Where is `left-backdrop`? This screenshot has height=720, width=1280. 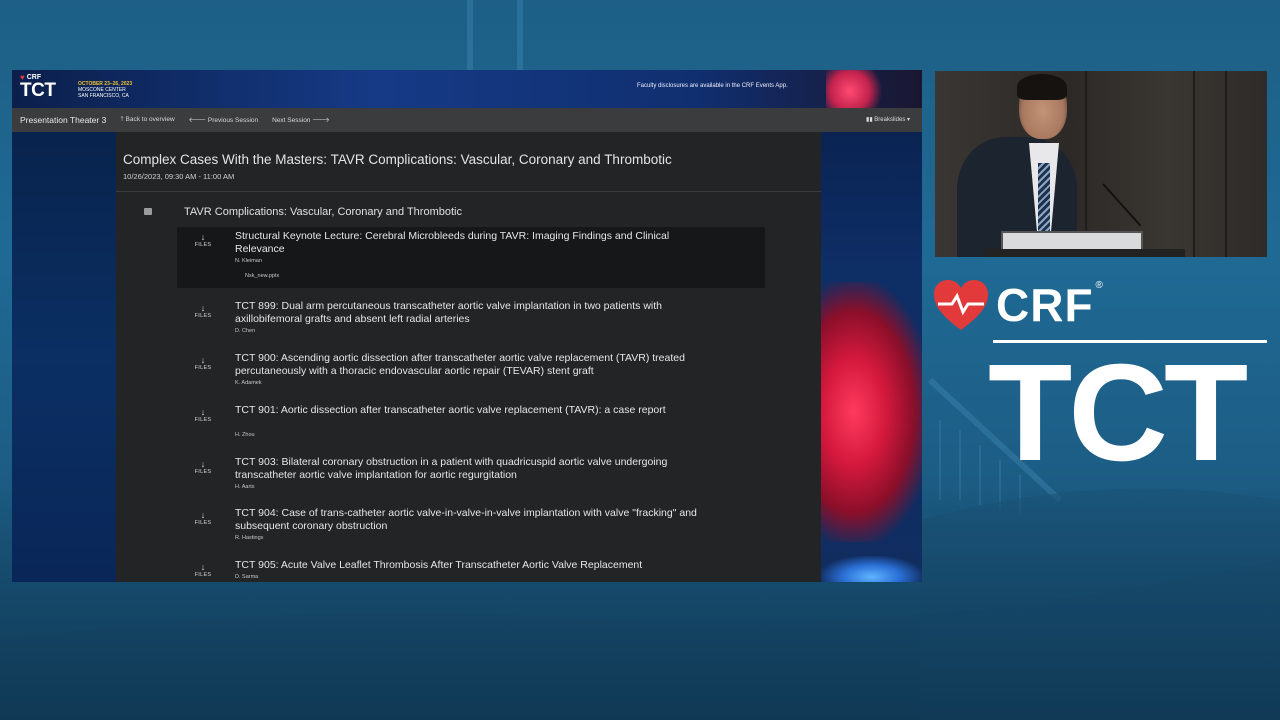 left-backdrop is located at coordinates (64, 357).